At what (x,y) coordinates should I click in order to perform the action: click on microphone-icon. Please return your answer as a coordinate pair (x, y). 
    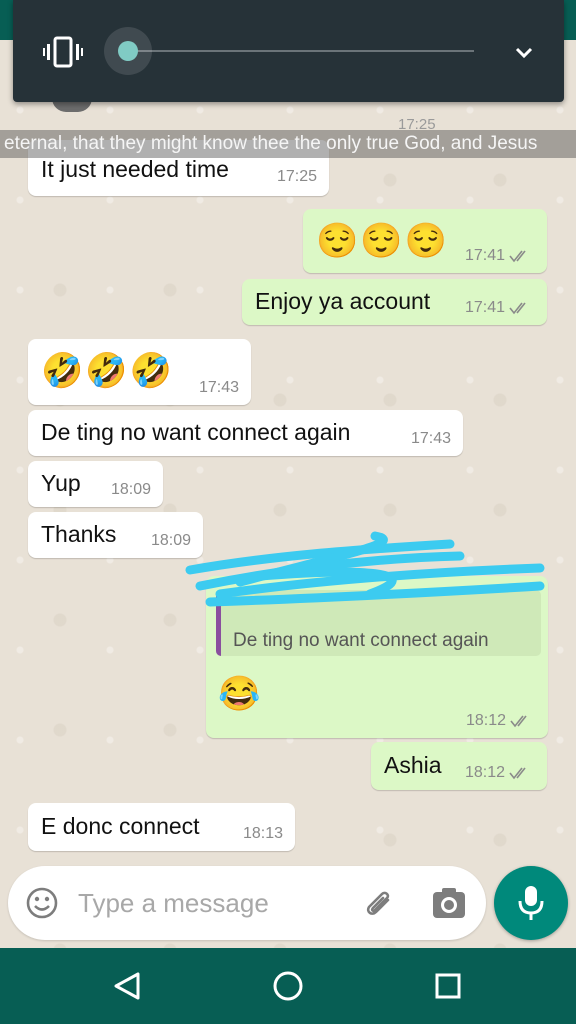
    Looking at the image, I should click on (531, 903).